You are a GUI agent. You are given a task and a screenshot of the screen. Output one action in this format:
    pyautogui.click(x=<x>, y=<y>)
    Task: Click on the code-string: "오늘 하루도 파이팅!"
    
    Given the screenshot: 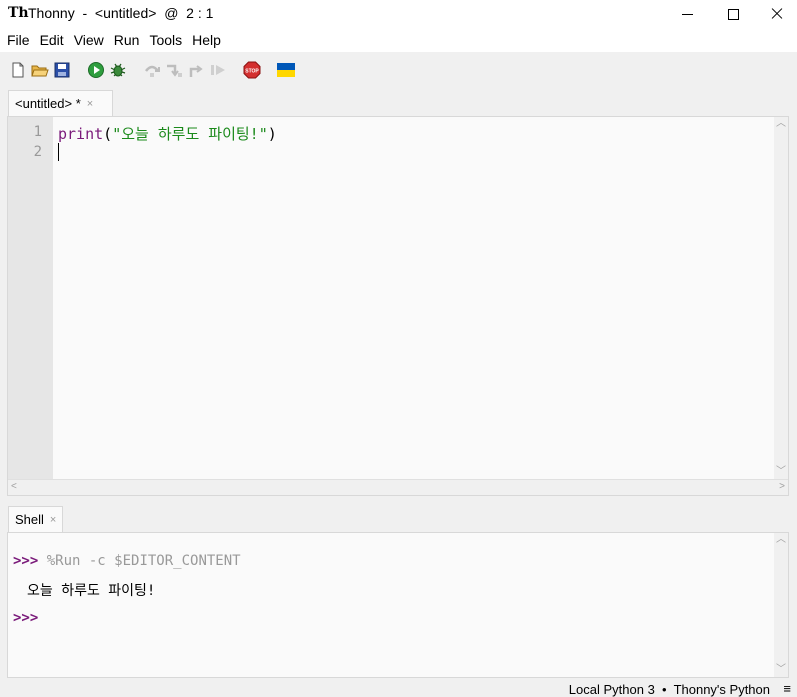 What is the action you would take?
    pyautogui.click(x=190, y=134)
    